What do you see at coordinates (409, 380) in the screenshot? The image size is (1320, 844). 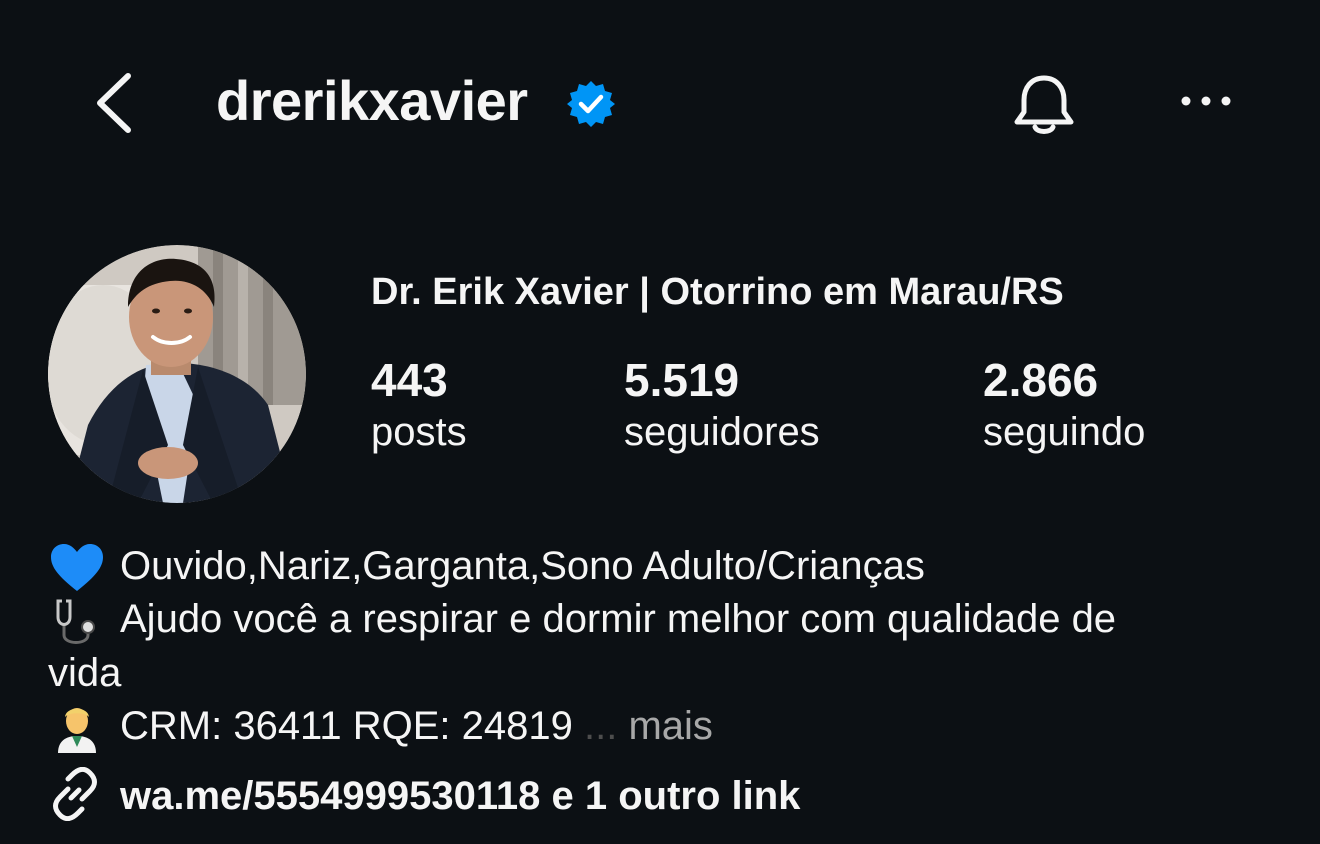 I see `posts-count: 443` at bounding box center [409, 380].